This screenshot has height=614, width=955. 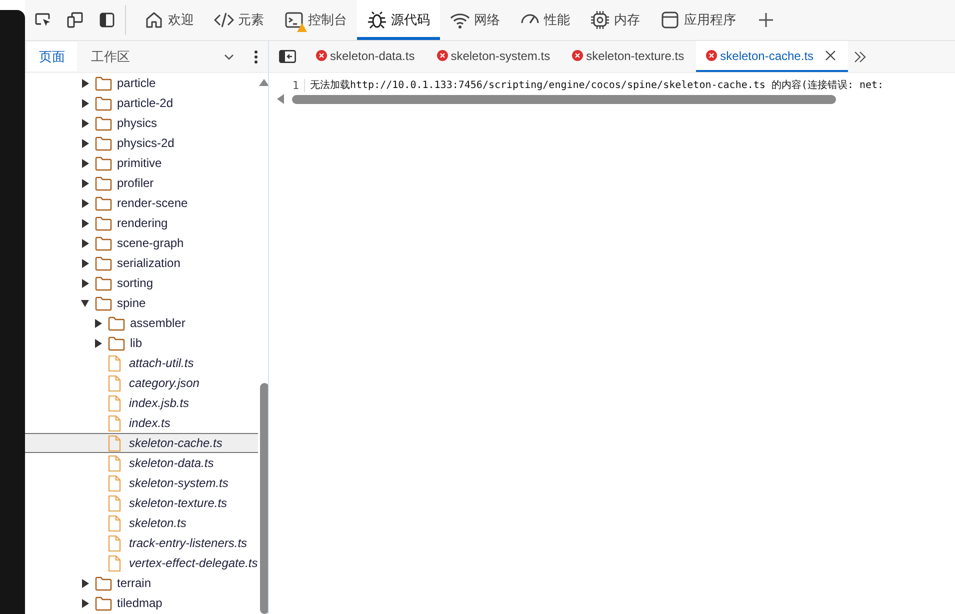 I want to click on tree-item: category.json, so click(x=141, y=383).